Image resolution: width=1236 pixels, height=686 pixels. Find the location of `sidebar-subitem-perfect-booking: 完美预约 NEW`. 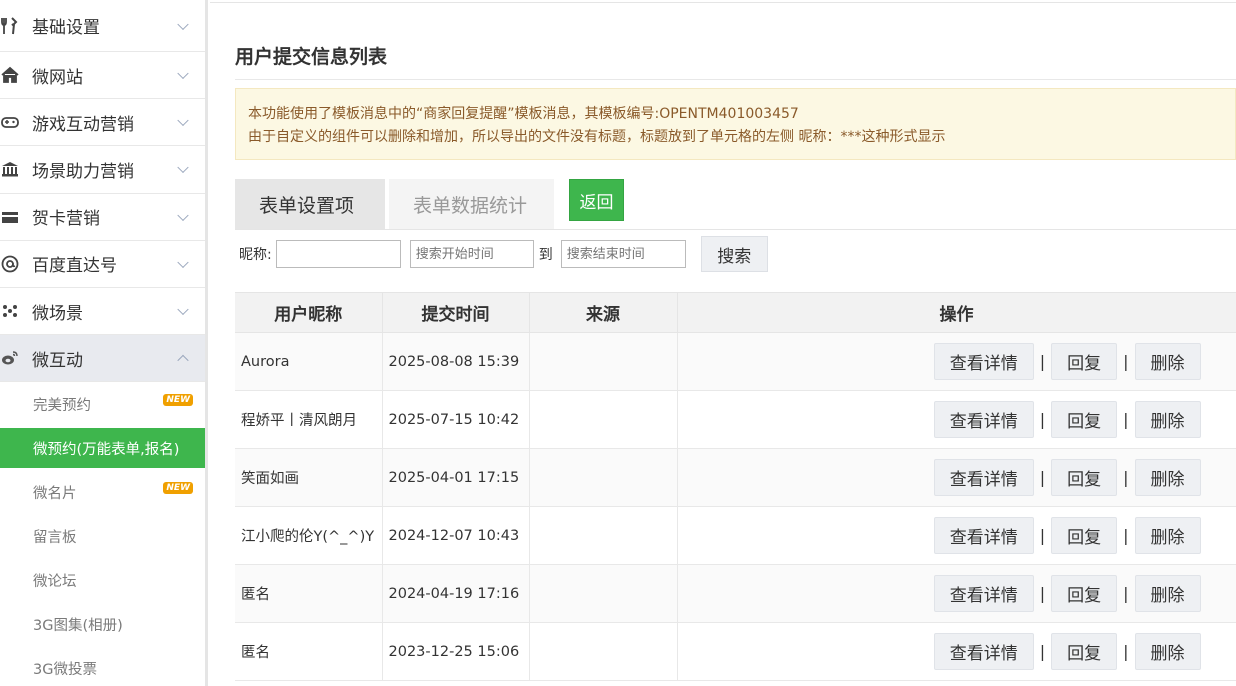

sidebar-subitem-perfect-booking: 完美预约 NEW is located at coordinates (102, 404).